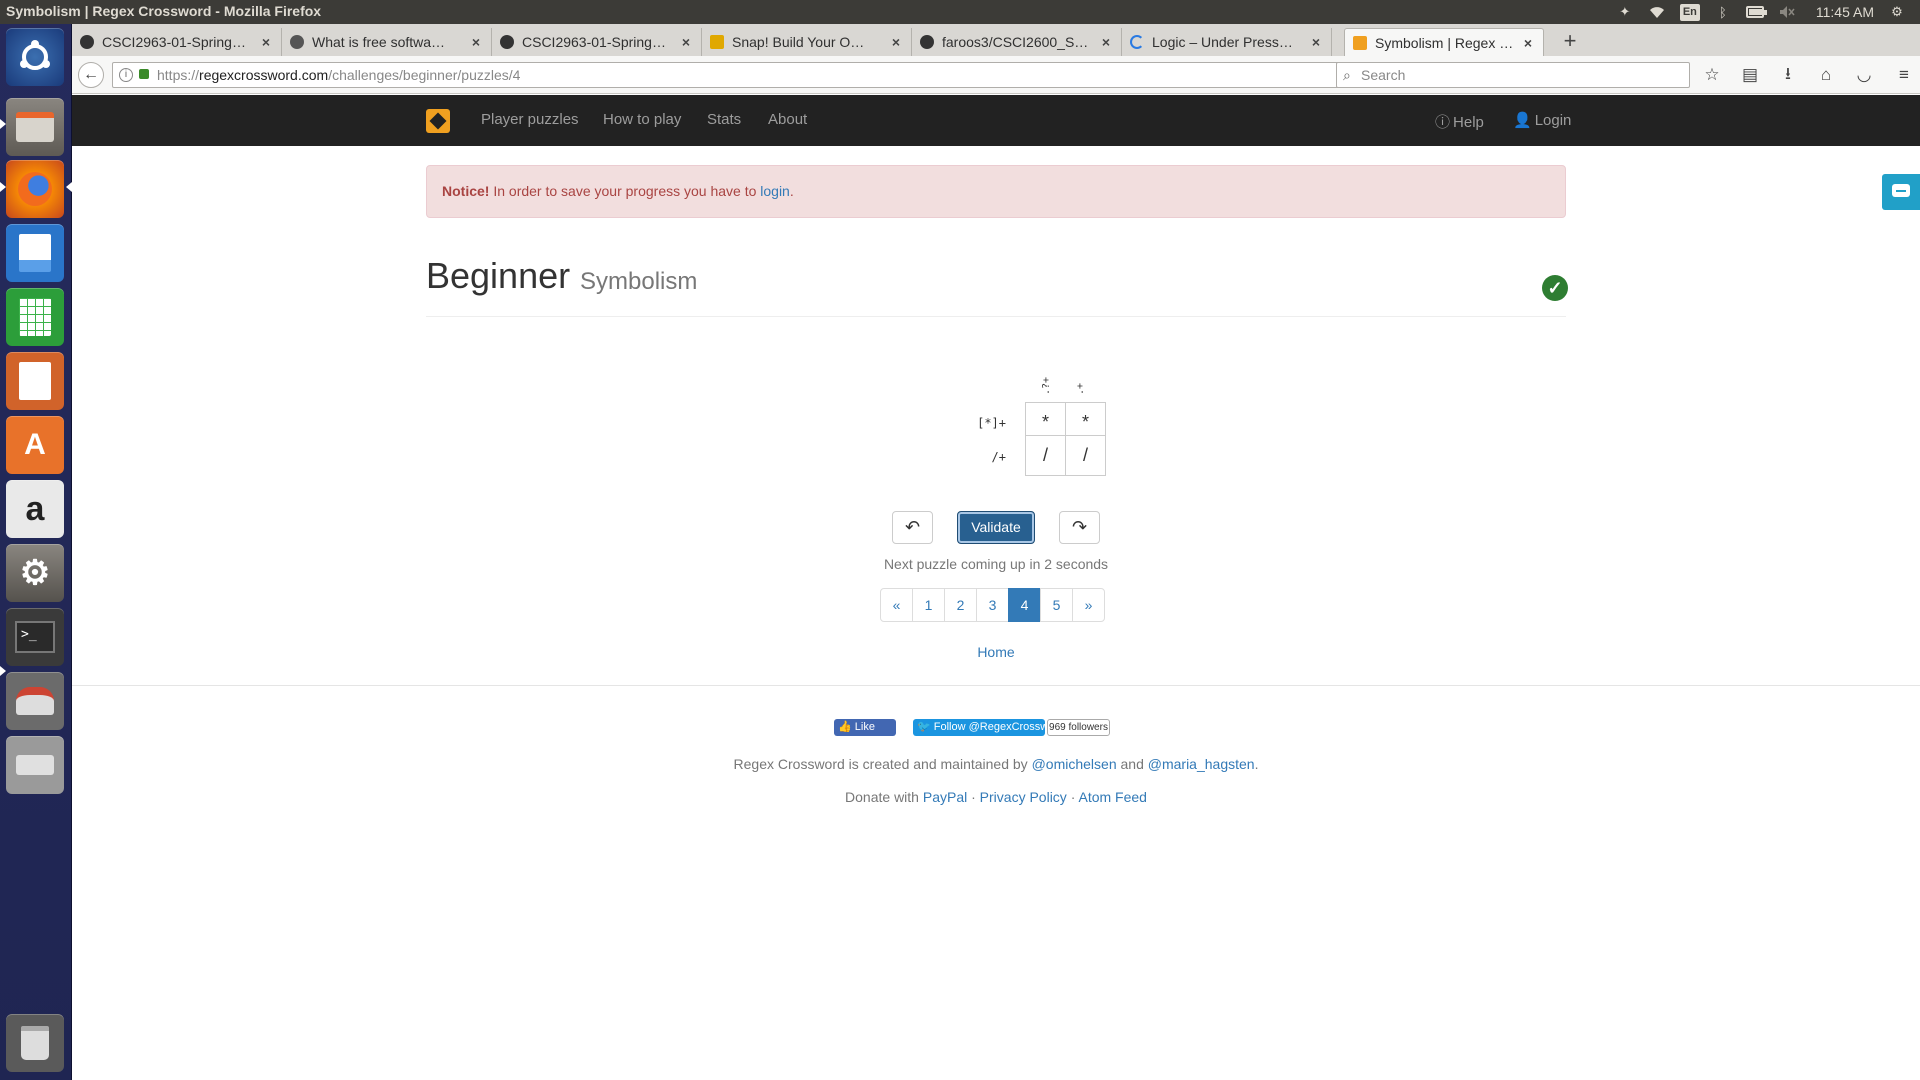 The width and height of the screenshot is (1920, 1080). I want to click on feedback-chat-icon, so click(1901, 192).